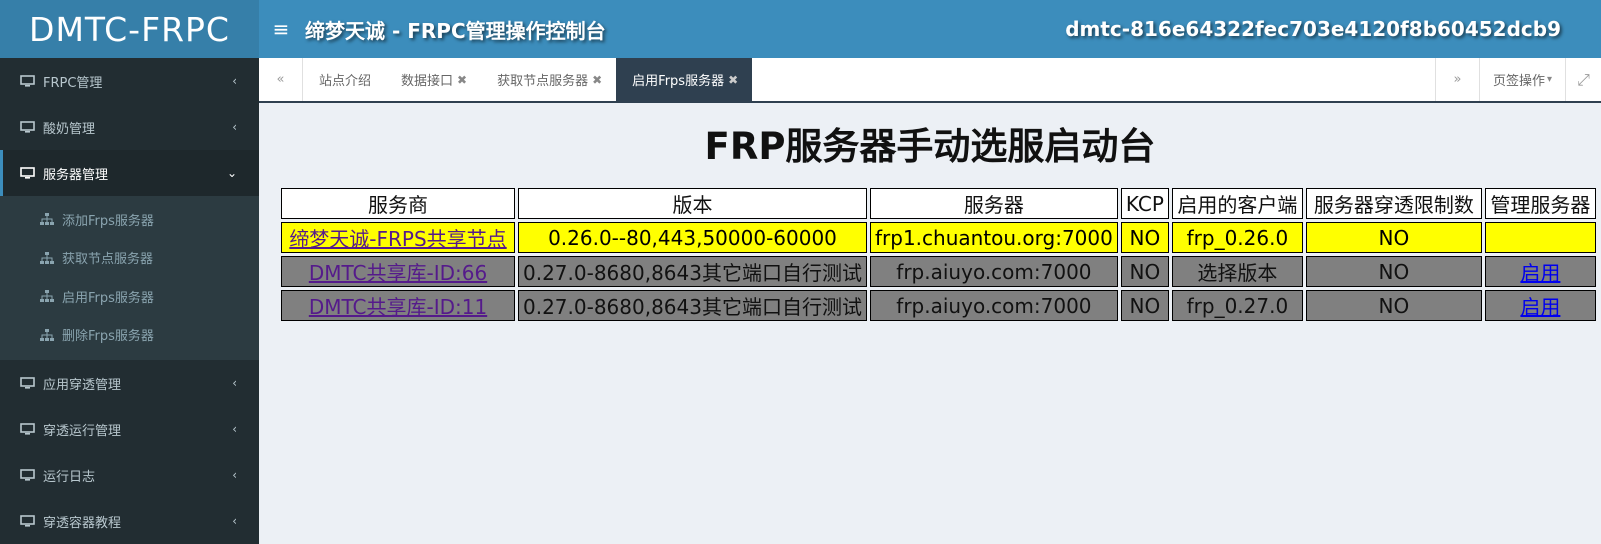 The width and height of the screenshot is (1601, 544). I want to click on provider-cell: 缔梦天诚-FRPS共享节点, so click(398, 237).